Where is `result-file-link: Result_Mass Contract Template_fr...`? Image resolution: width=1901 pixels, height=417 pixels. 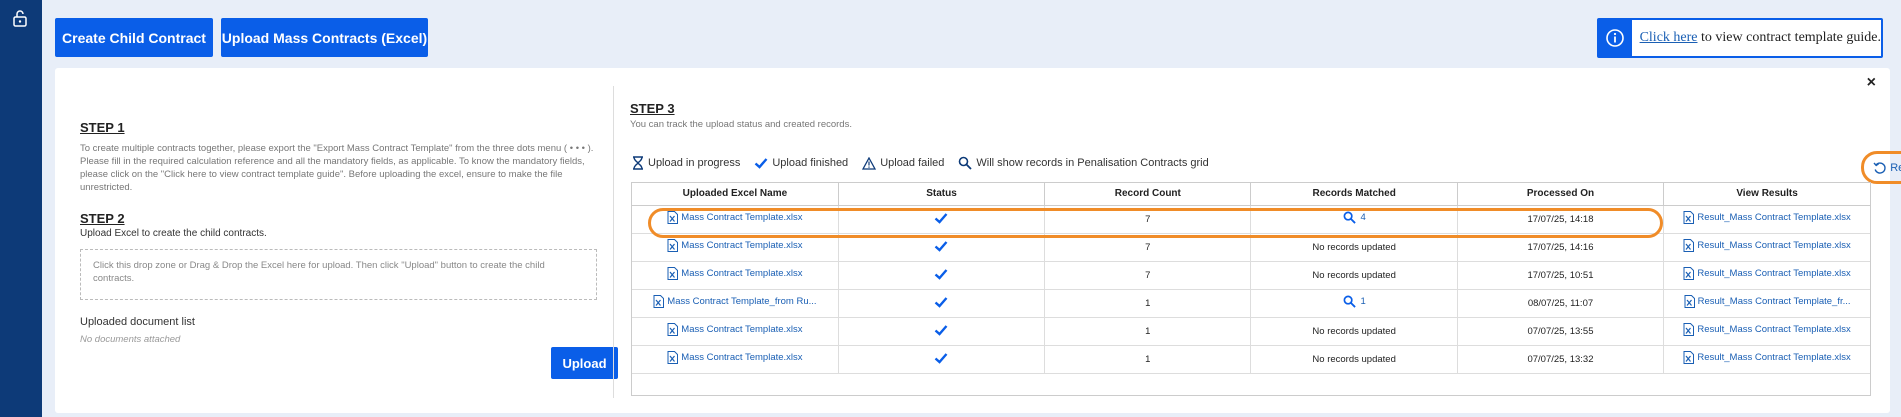
result-file-link: Result_Mass Contract Template_fr... is located at coordinates (1767, 301).